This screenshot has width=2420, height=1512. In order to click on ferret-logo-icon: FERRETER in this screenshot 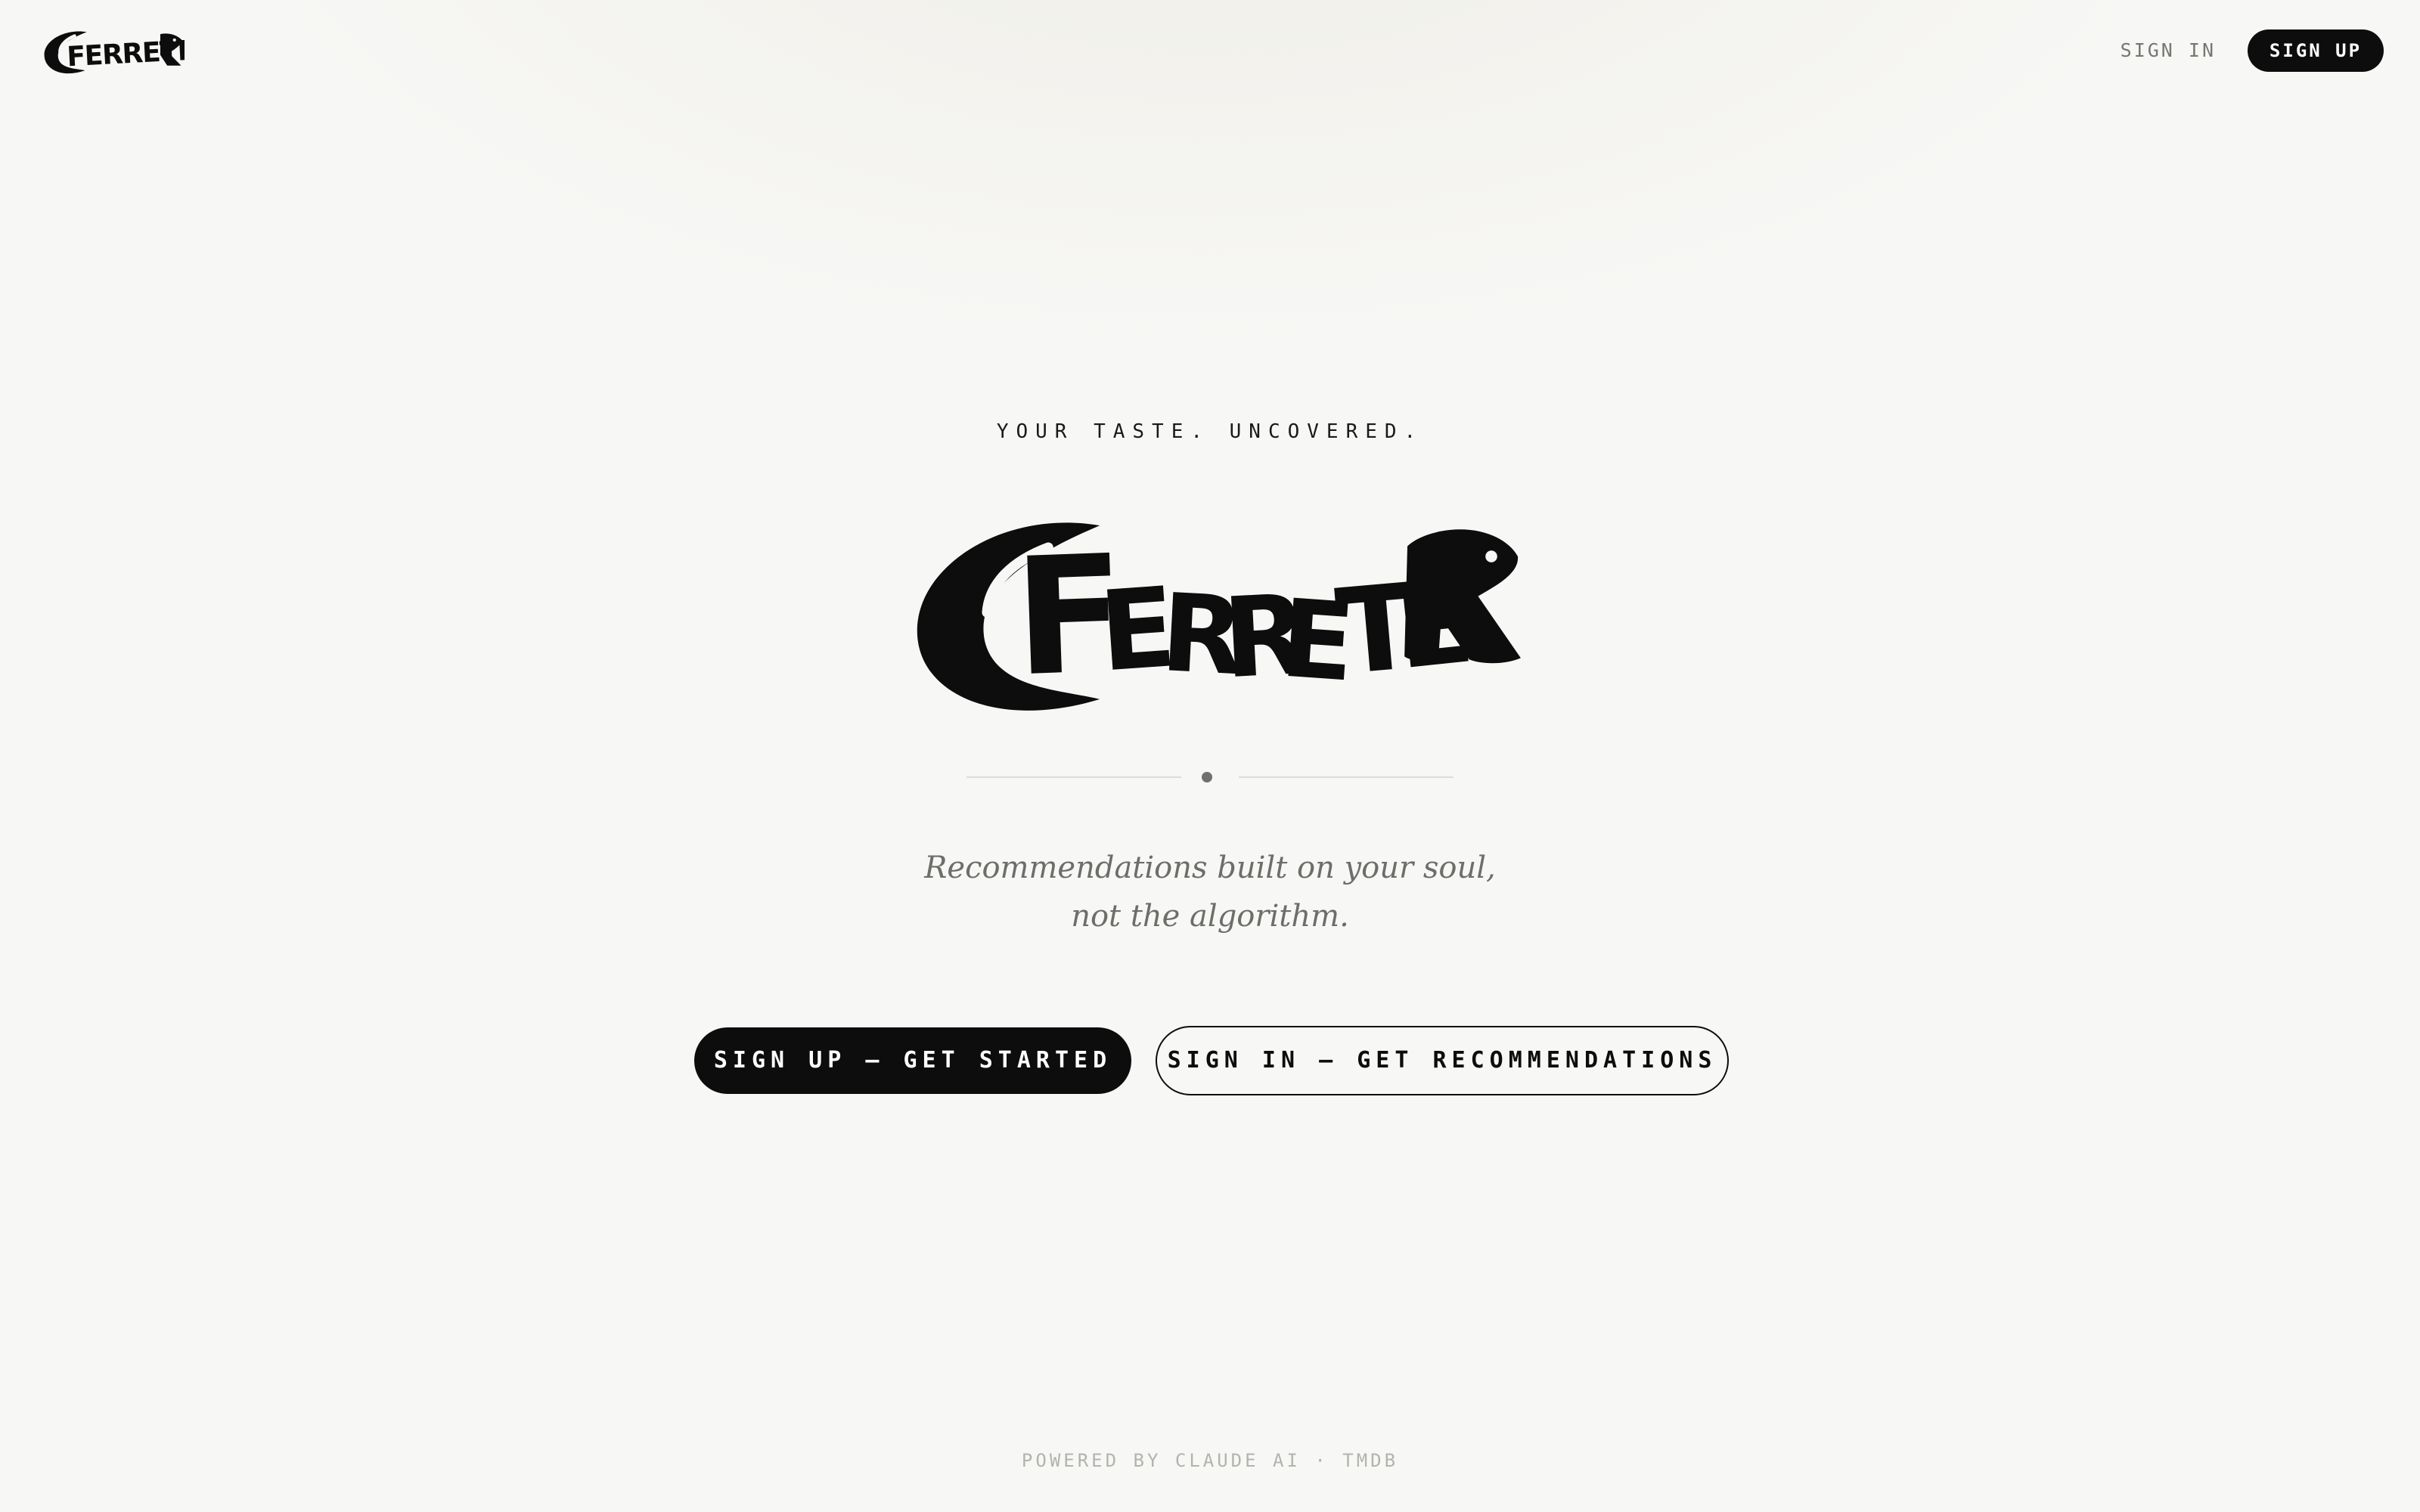, I will do `click(114, 52)`.